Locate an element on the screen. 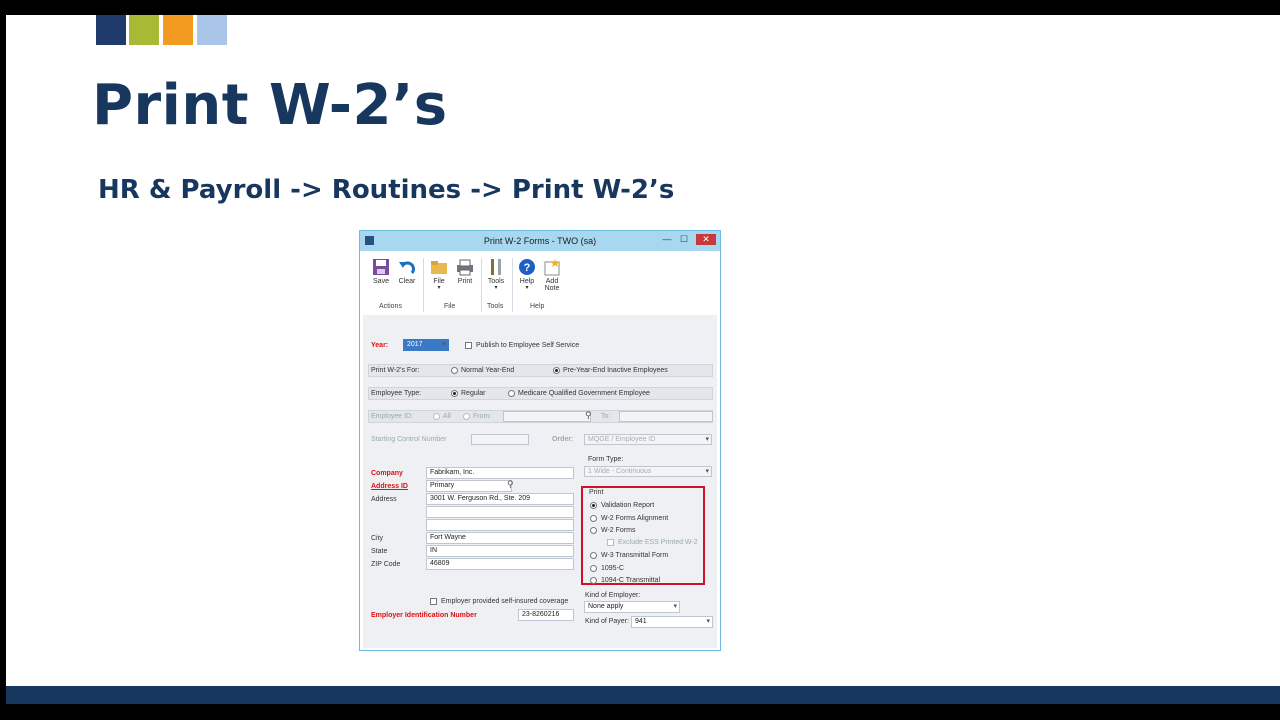  pre-year-end-label: Pre-Year-End Inactive Employees is located at coordinates (615, 370).